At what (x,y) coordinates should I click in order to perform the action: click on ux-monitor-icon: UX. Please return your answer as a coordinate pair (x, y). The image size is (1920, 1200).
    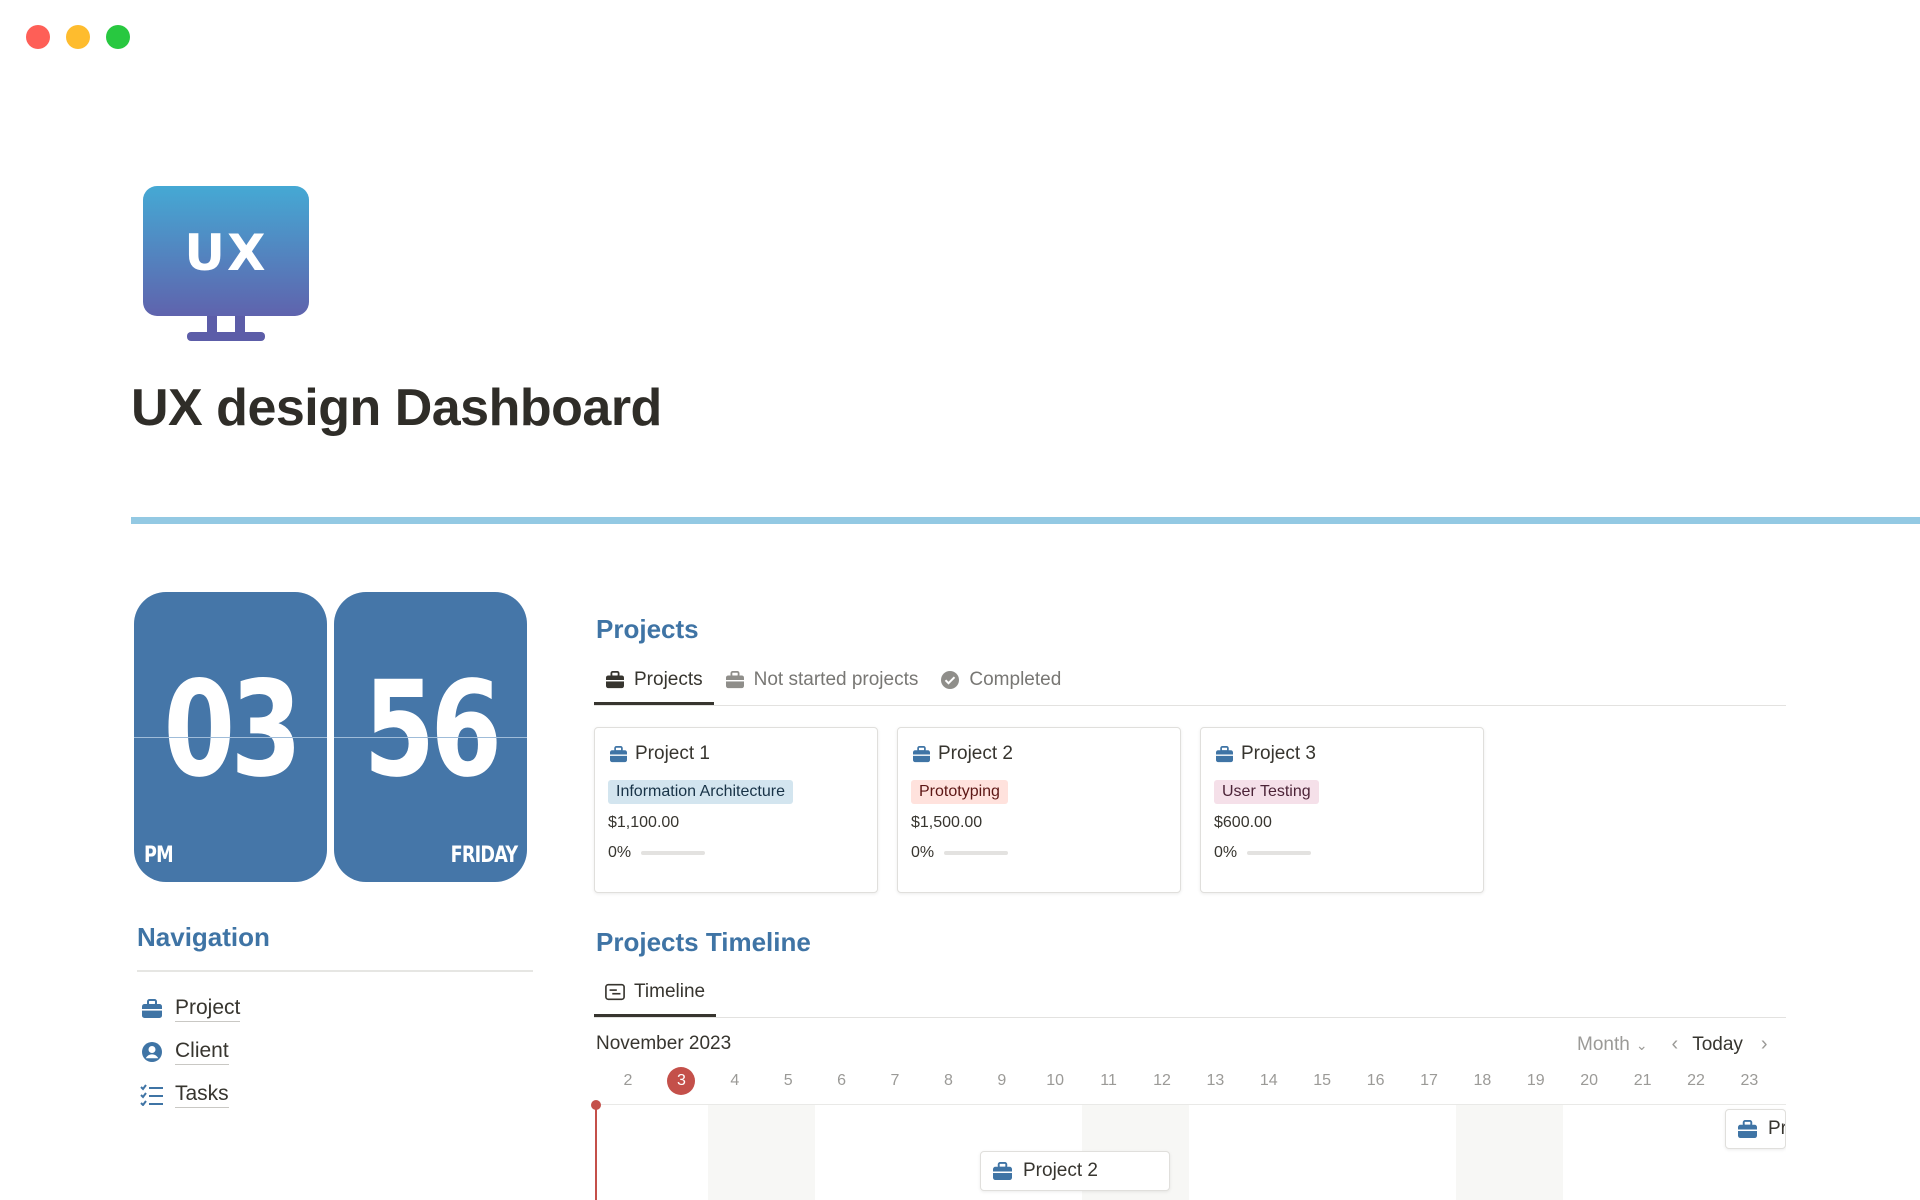
    Looking at the image, I should click on (226, 264).